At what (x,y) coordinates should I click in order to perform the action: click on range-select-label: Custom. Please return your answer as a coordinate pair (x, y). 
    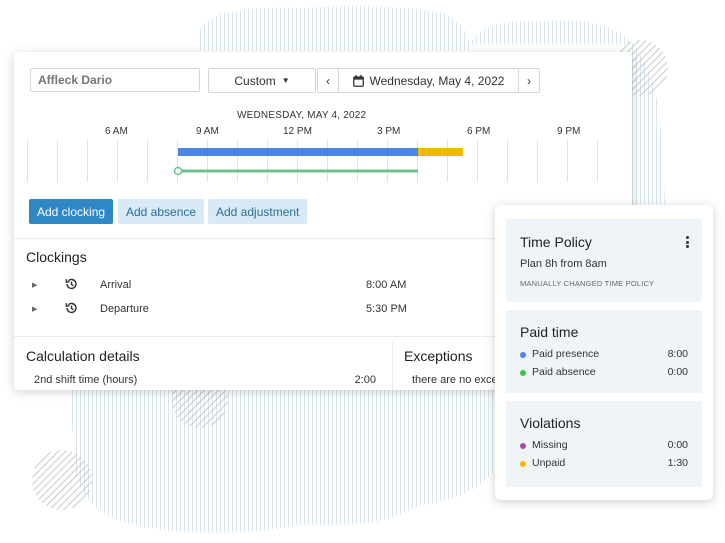
    Looking at the image, I should click on (255, 80).